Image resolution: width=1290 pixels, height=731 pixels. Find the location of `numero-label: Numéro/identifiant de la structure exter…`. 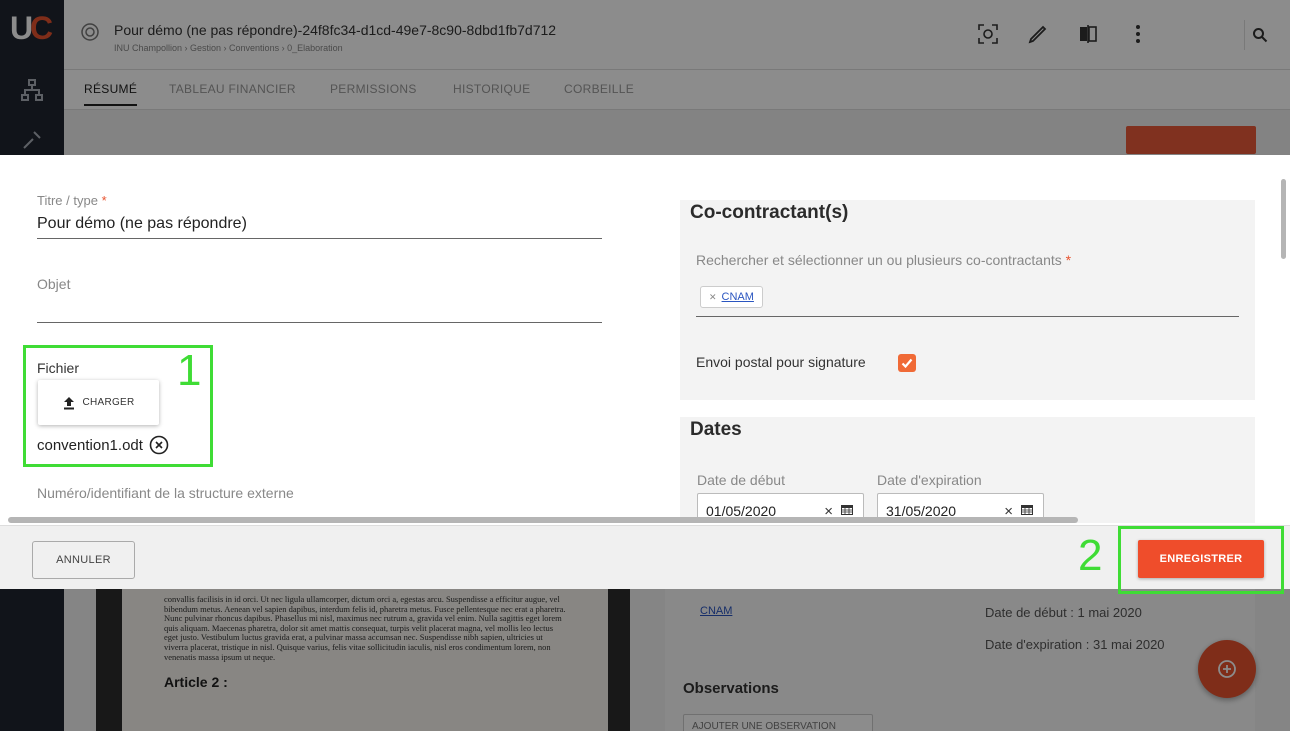

numero-label: Numéro/identifiant de la structure exter… is located at coordinates (165, 493).